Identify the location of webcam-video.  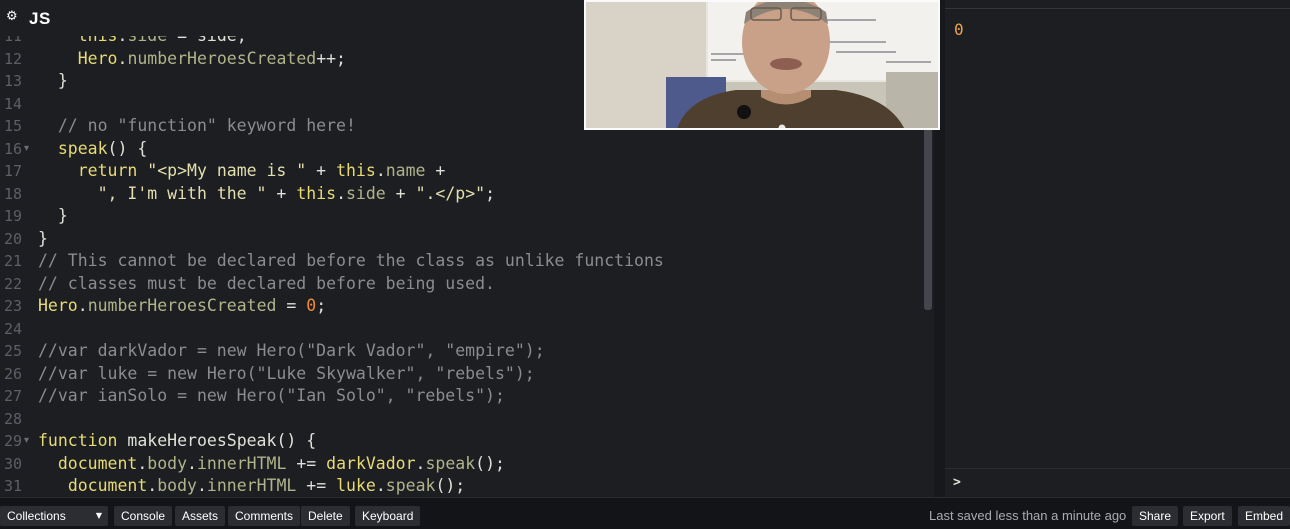
(762, 65).